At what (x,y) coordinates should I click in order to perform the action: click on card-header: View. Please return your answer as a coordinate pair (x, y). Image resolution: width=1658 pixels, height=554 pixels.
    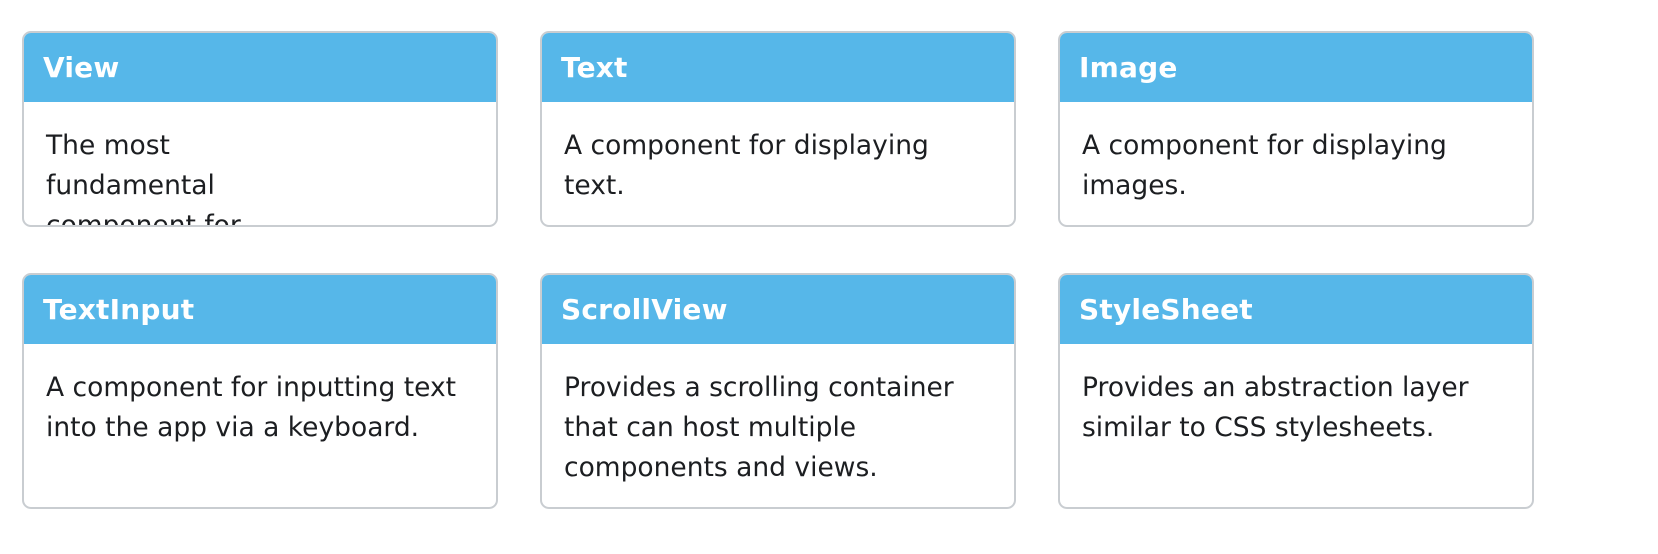
    Looking at the image, I should click on (260, 67).